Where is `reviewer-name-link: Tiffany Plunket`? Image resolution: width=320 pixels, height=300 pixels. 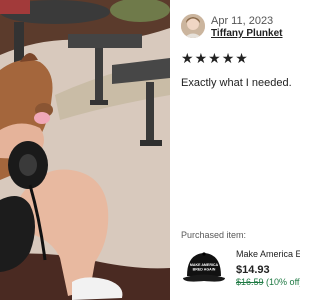 reviewer-name-link: Tiffany Plunket is located at coordinates (247, 34).